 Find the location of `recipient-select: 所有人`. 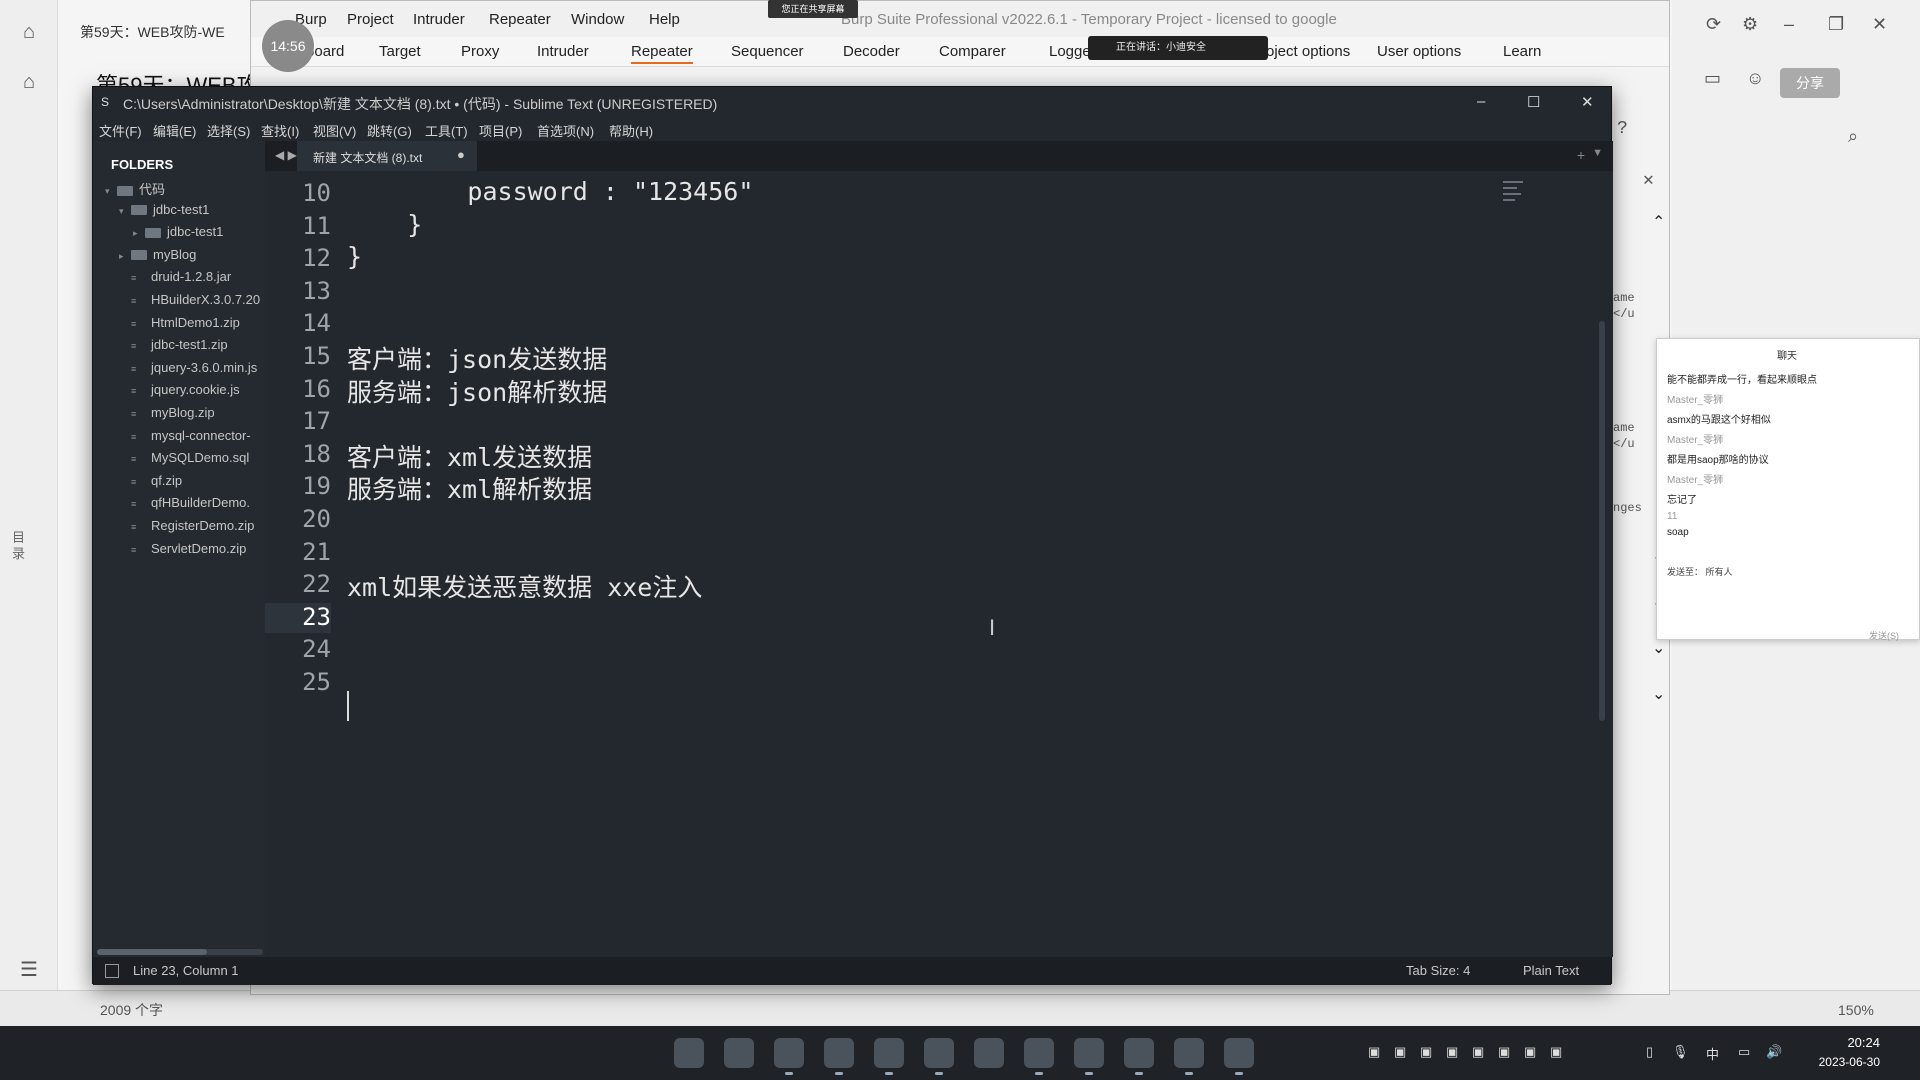

recipient-select: 所有人 is located at coordinates (1719, 572).